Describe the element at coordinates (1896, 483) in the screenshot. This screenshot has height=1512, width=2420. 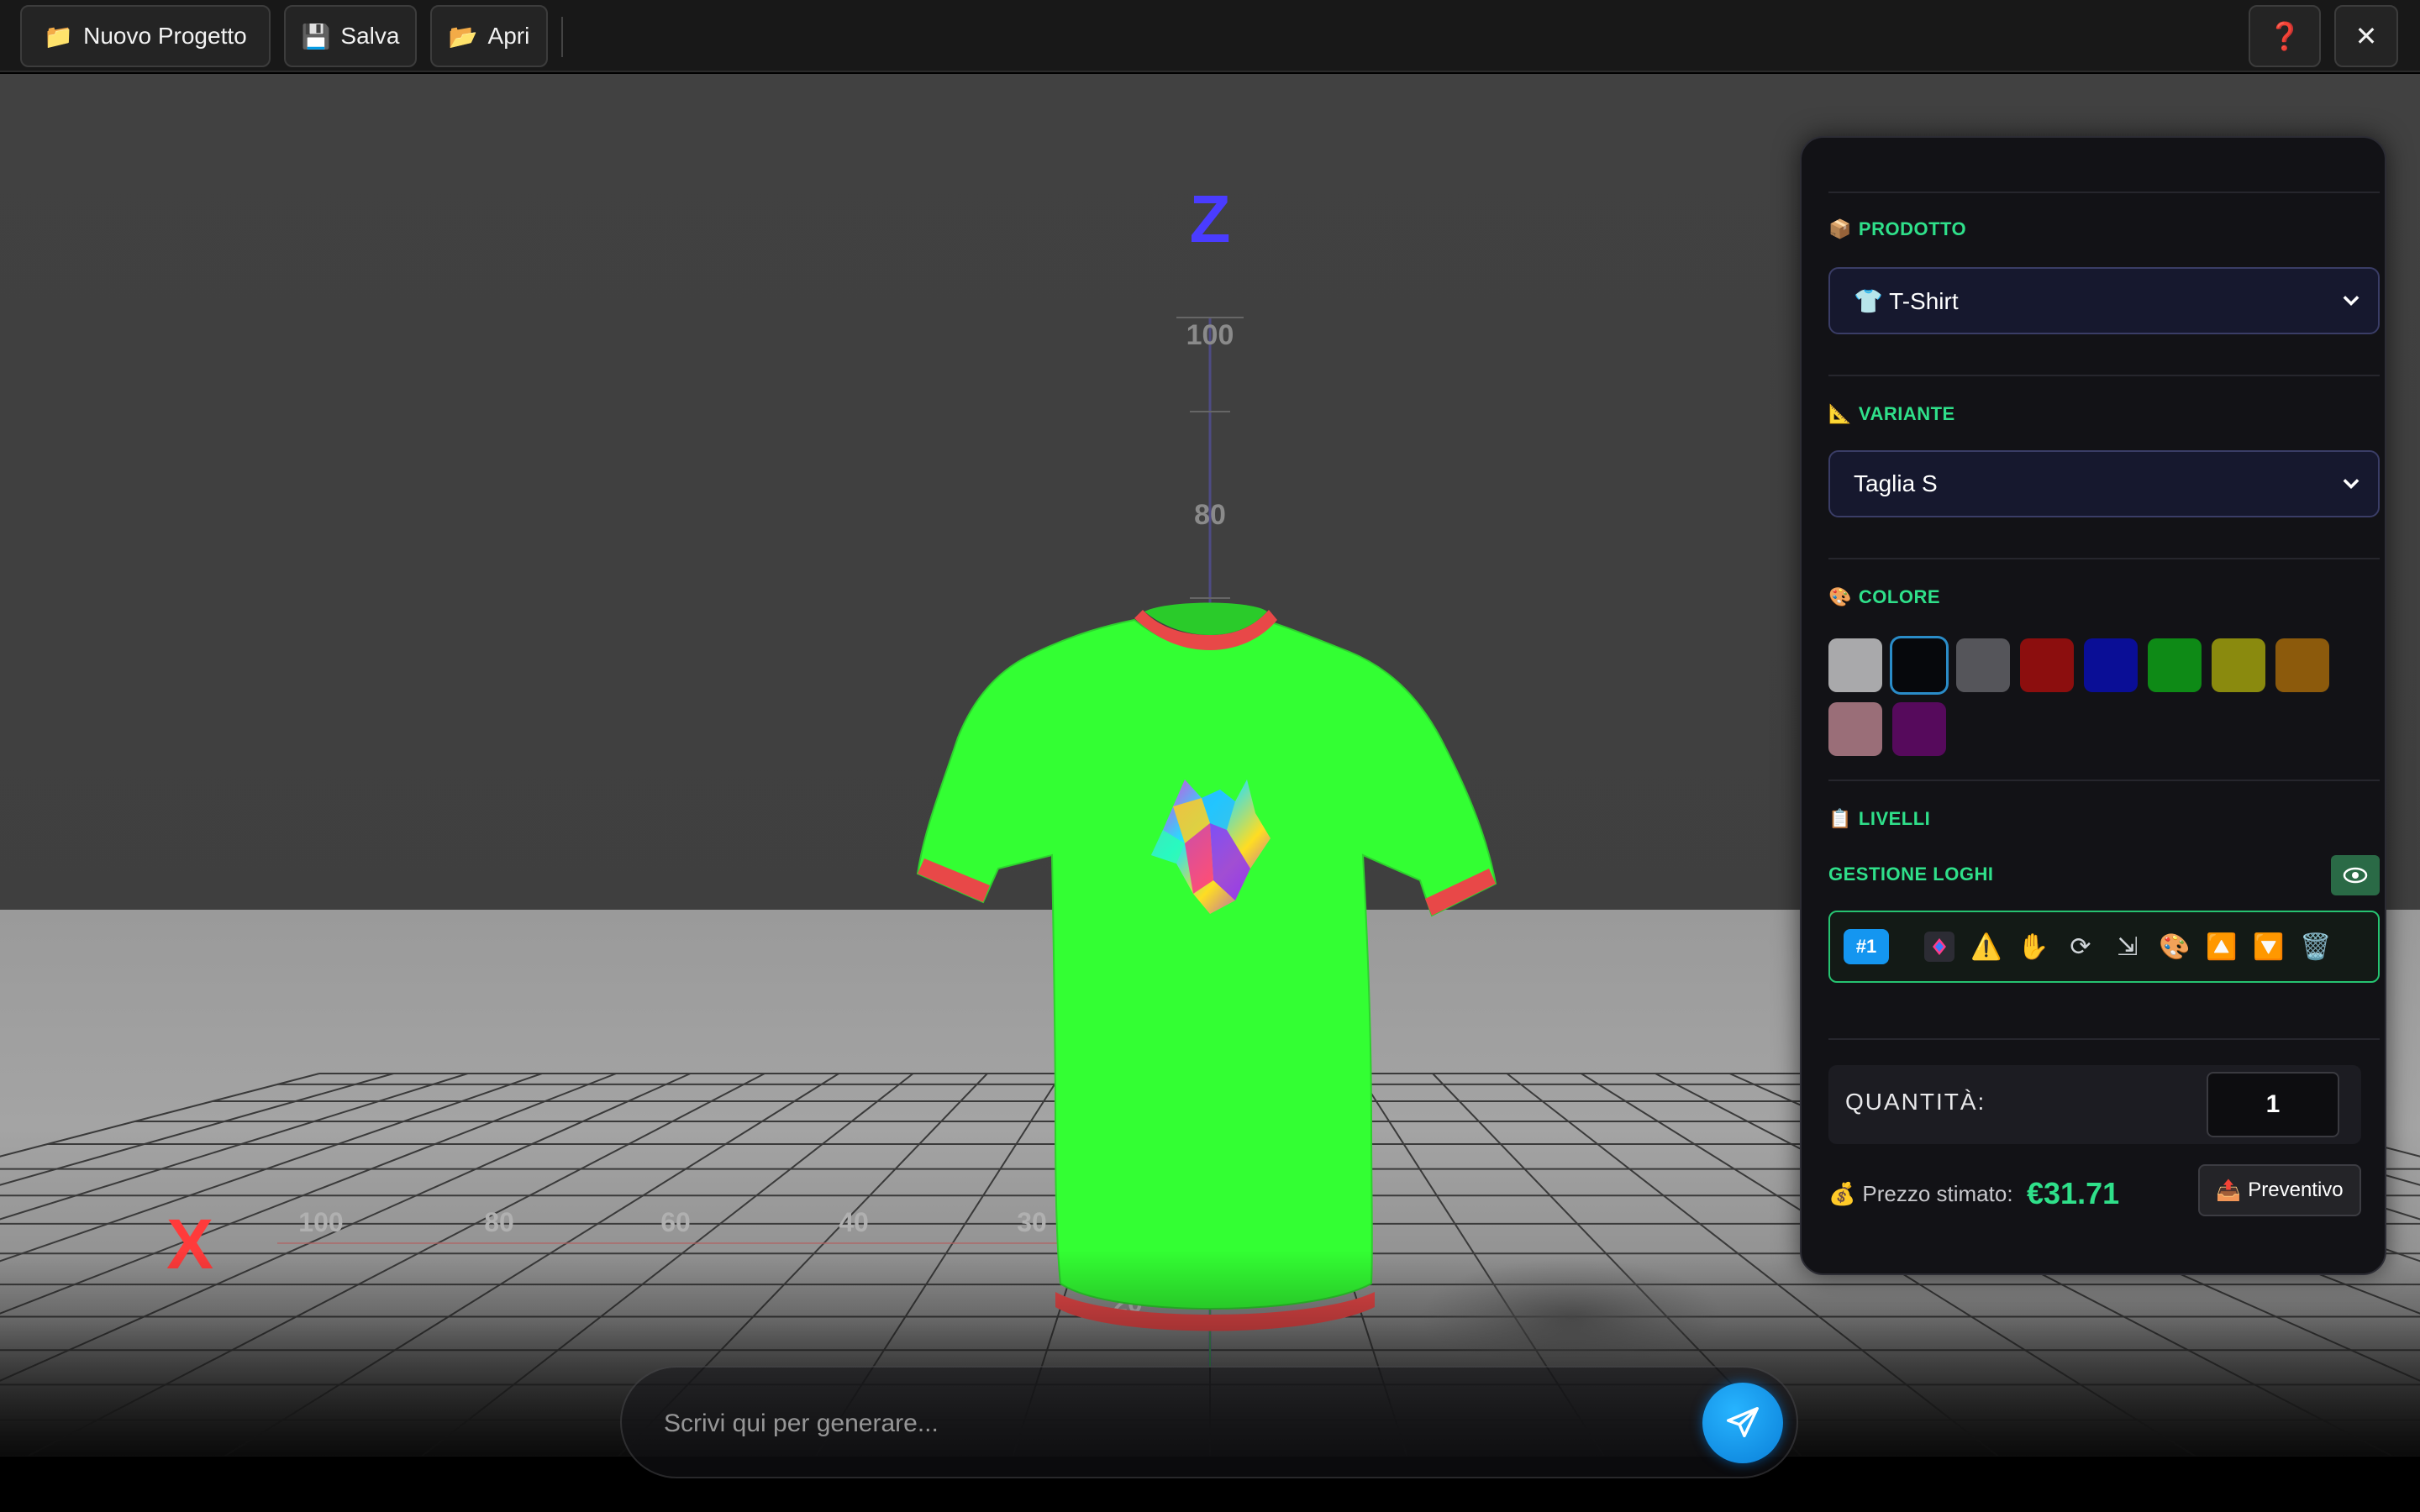
I see `variant-select-value: Taglia S` at that location.